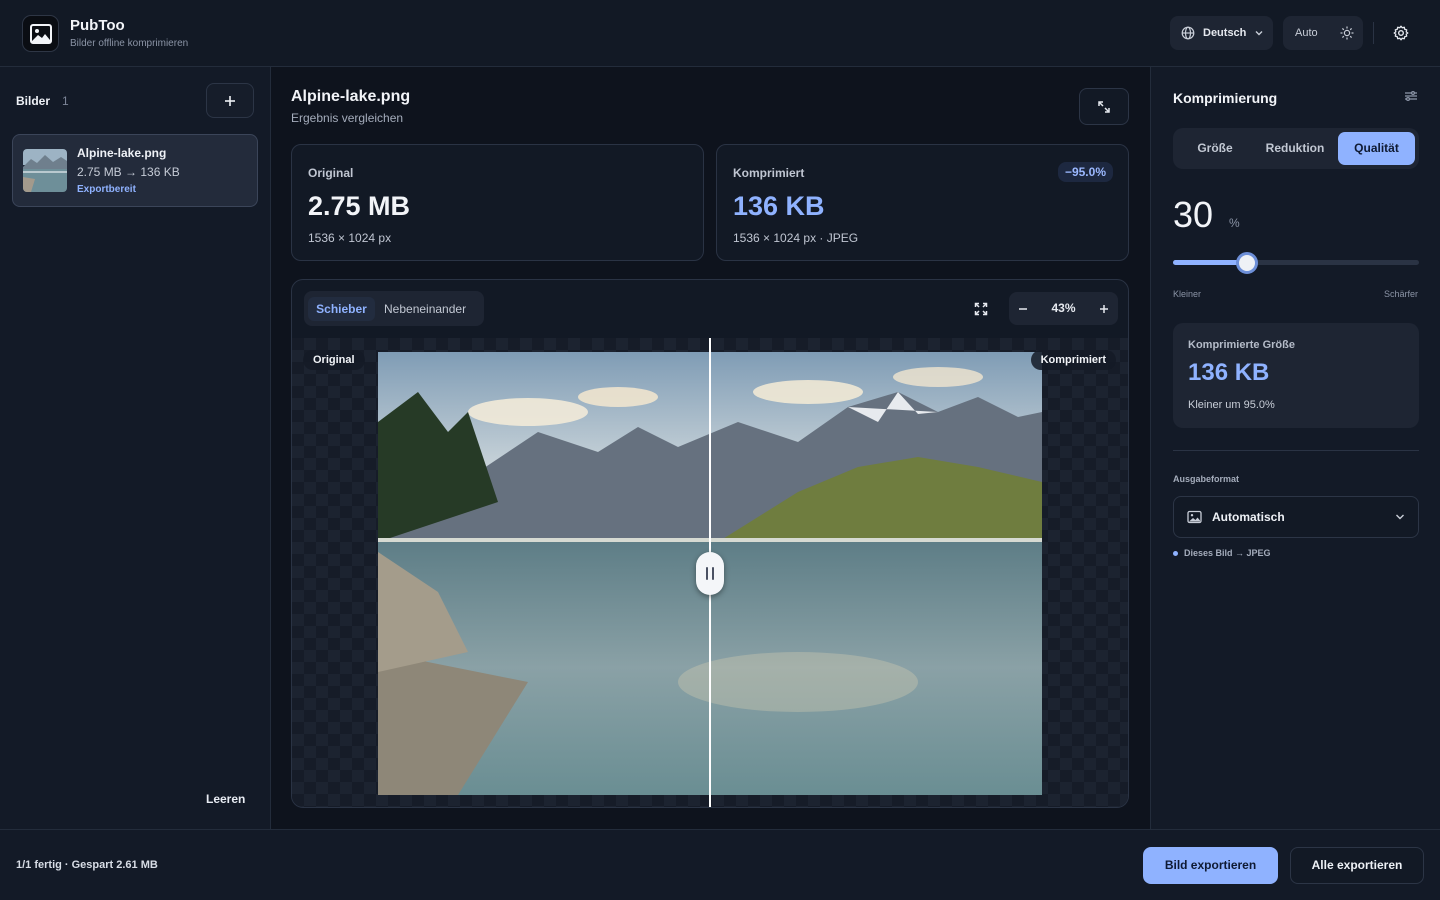 Image resolution: width=1440 pixels, height=900 pixels. I want to click on sun-icon, so click(1347, 33).